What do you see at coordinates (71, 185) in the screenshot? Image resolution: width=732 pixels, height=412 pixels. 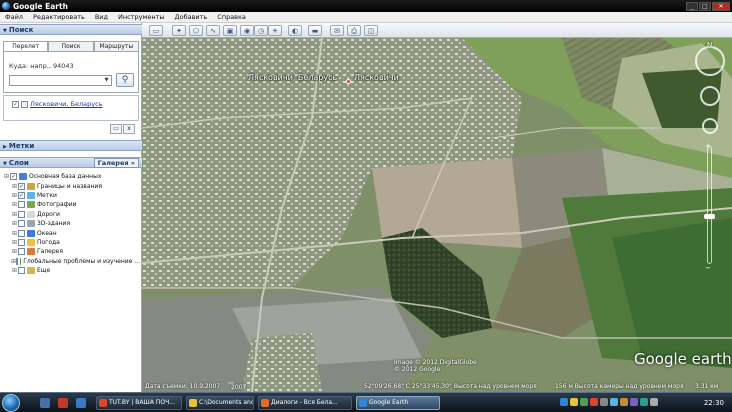 I see `layer-row: ⊞ ✓ Границы и названия` at bounding box center [71, 185].